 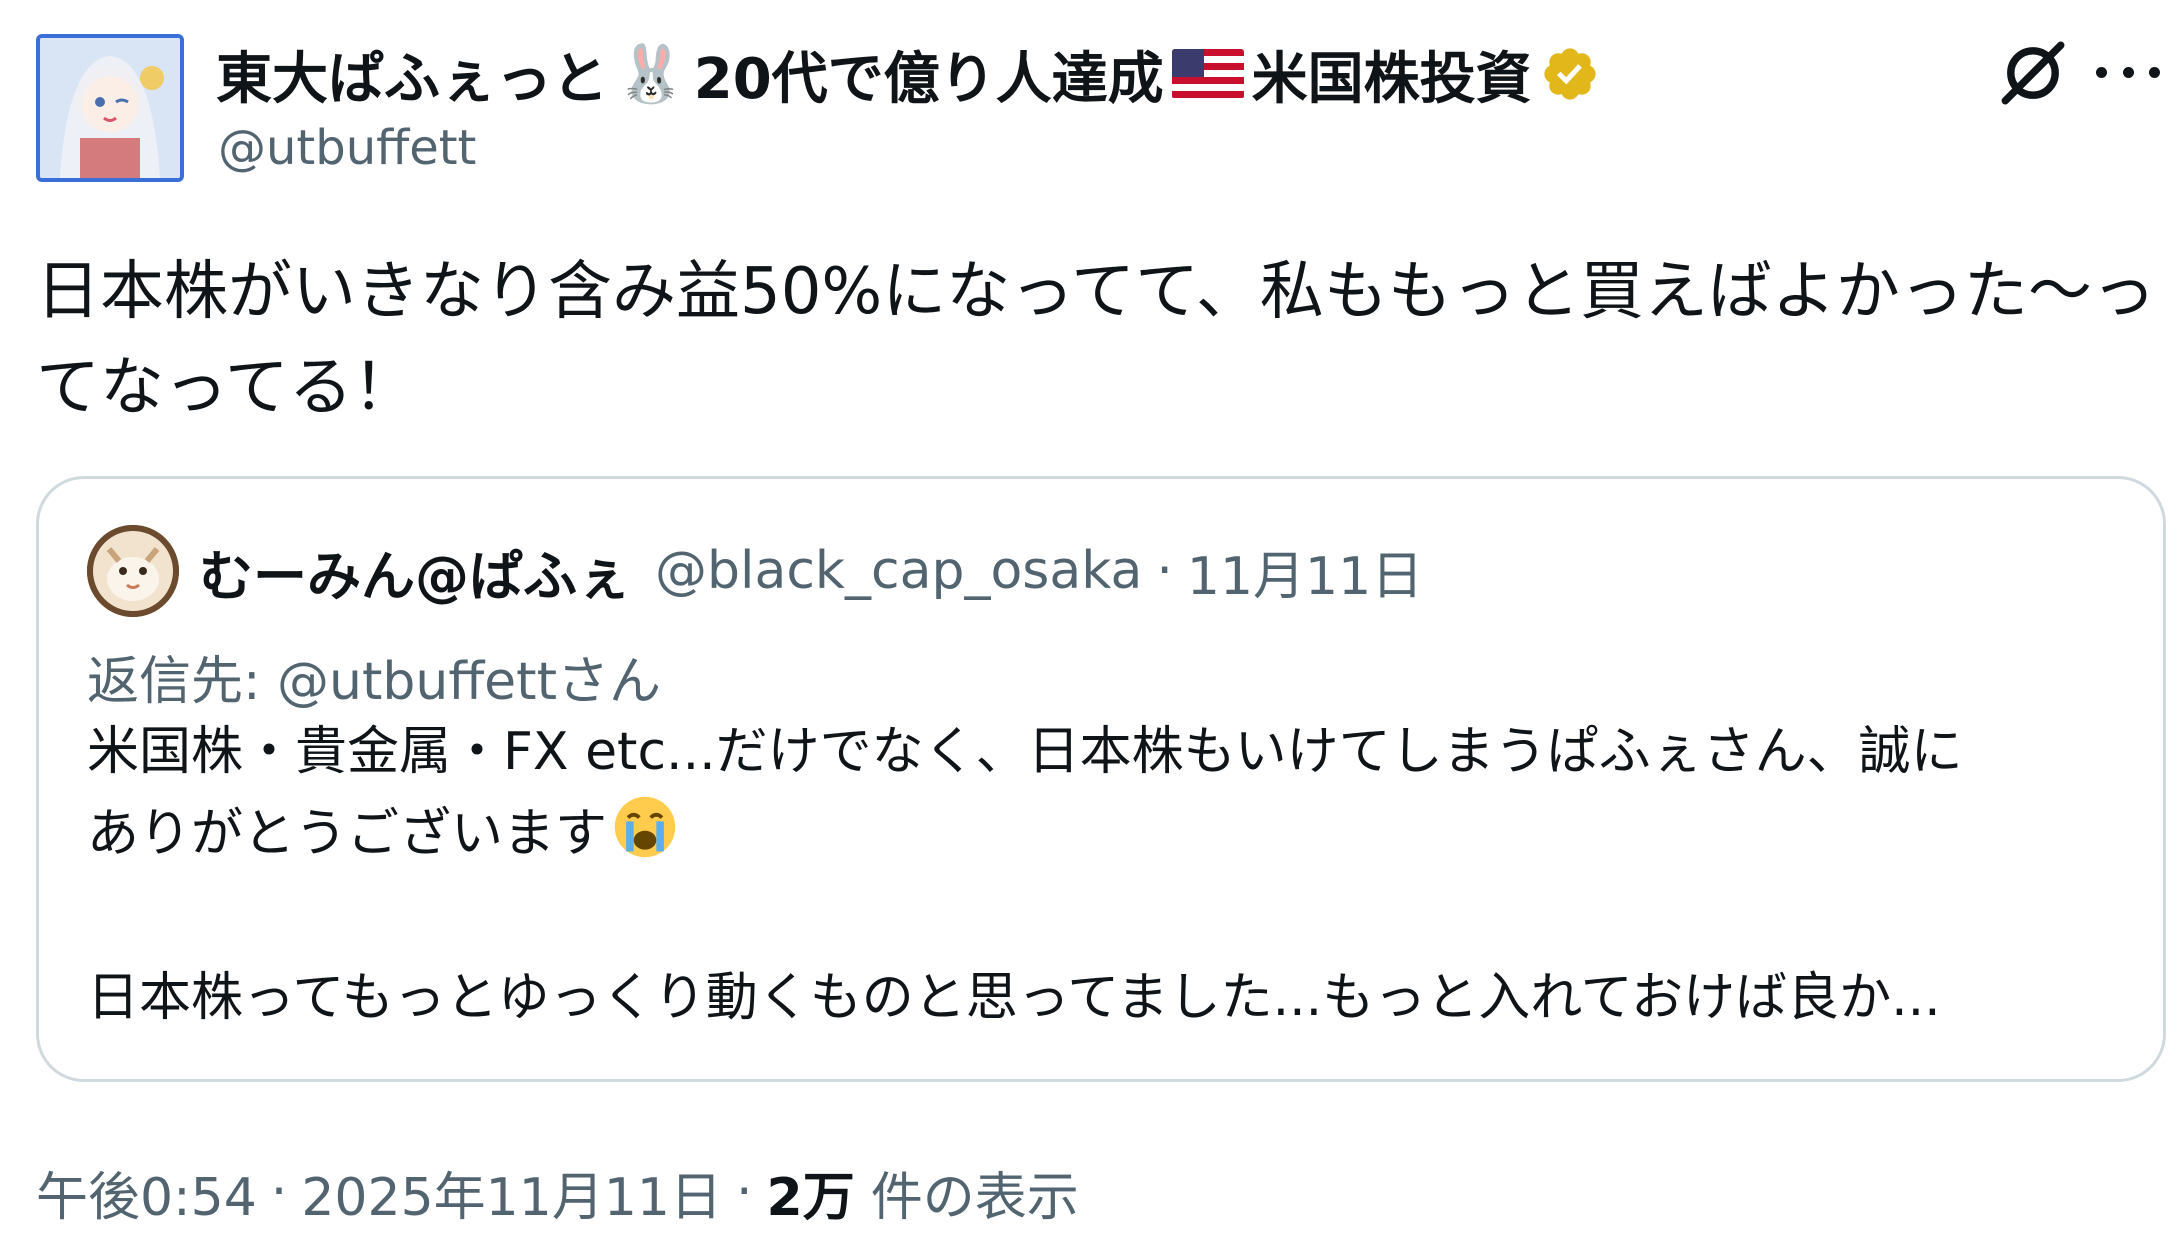 I want to click on quoted-reply-to: 返信先: @utbuffettさん, so click(x=374, y=676).